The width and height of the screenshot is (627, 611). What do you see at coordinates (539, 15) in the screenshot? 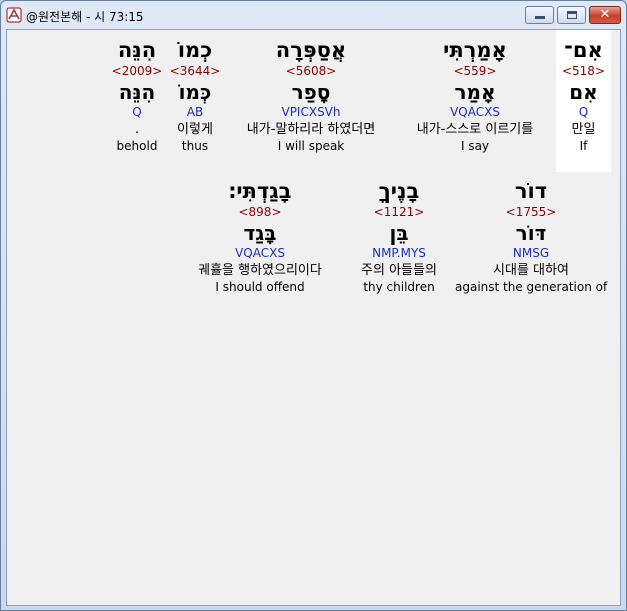
I see `minimize-button` at bounding box center [539, 15].